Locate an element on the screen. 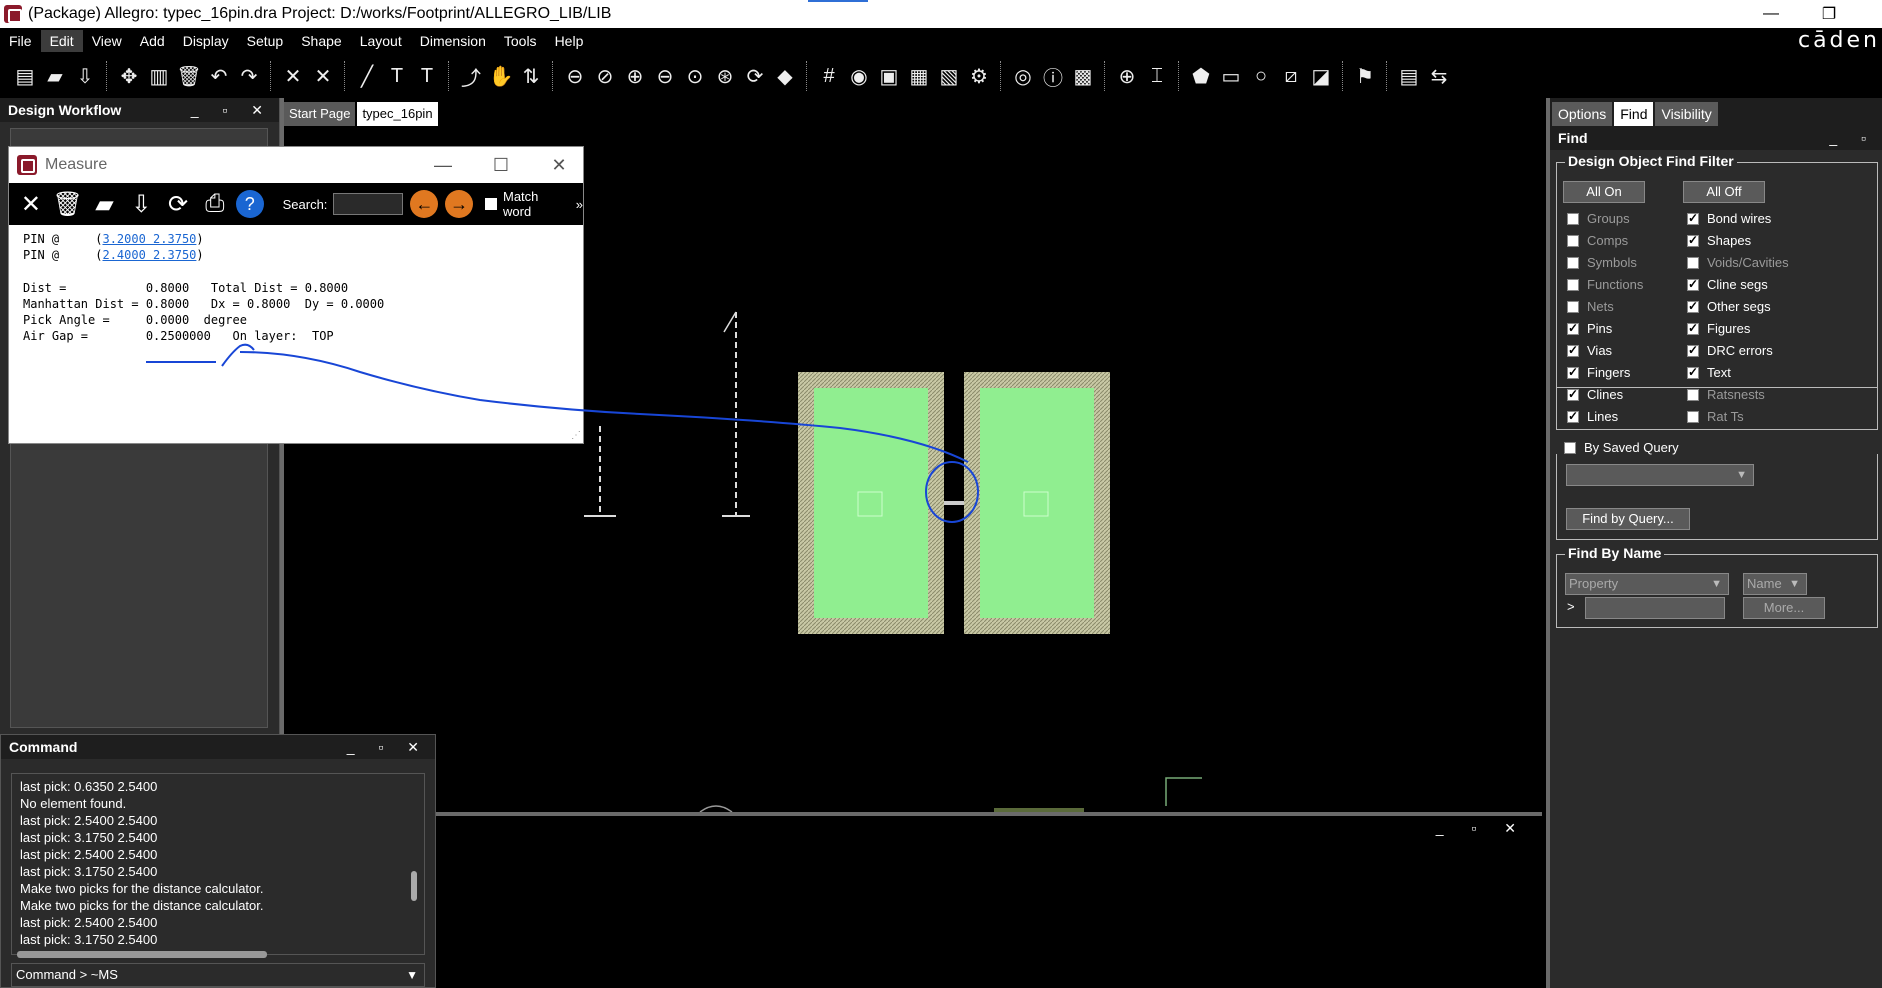  name-select: Name ▼ is located at coordinates (1775, 584).